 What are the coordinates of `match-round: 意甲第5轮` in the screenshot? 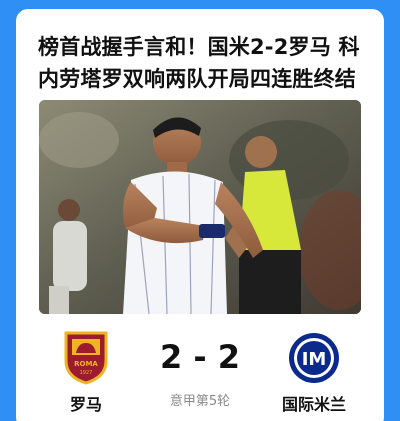 It's located at (200, 401).